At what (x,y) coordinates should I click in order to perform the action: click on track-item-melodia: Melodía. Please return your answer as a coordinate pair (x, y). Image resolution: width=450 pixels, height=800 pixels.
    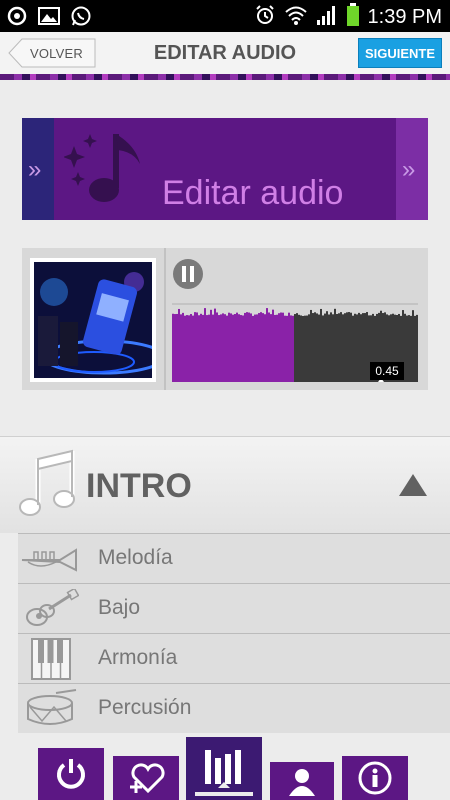
    Looking at the image, I should click on (234, 558).